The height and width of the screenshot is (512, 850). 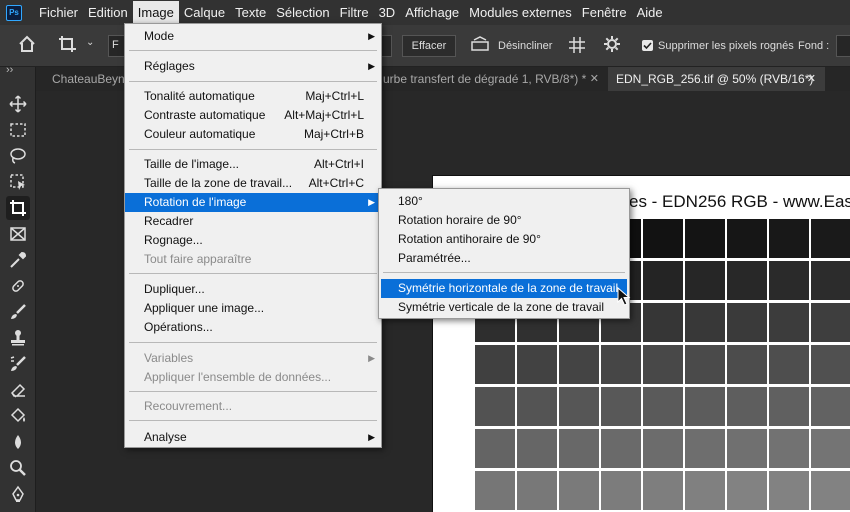 What do you see at coordinates (250, 12) in the screenshot?
I see `menu-texte: Texte` at bounding box center [250, 12].